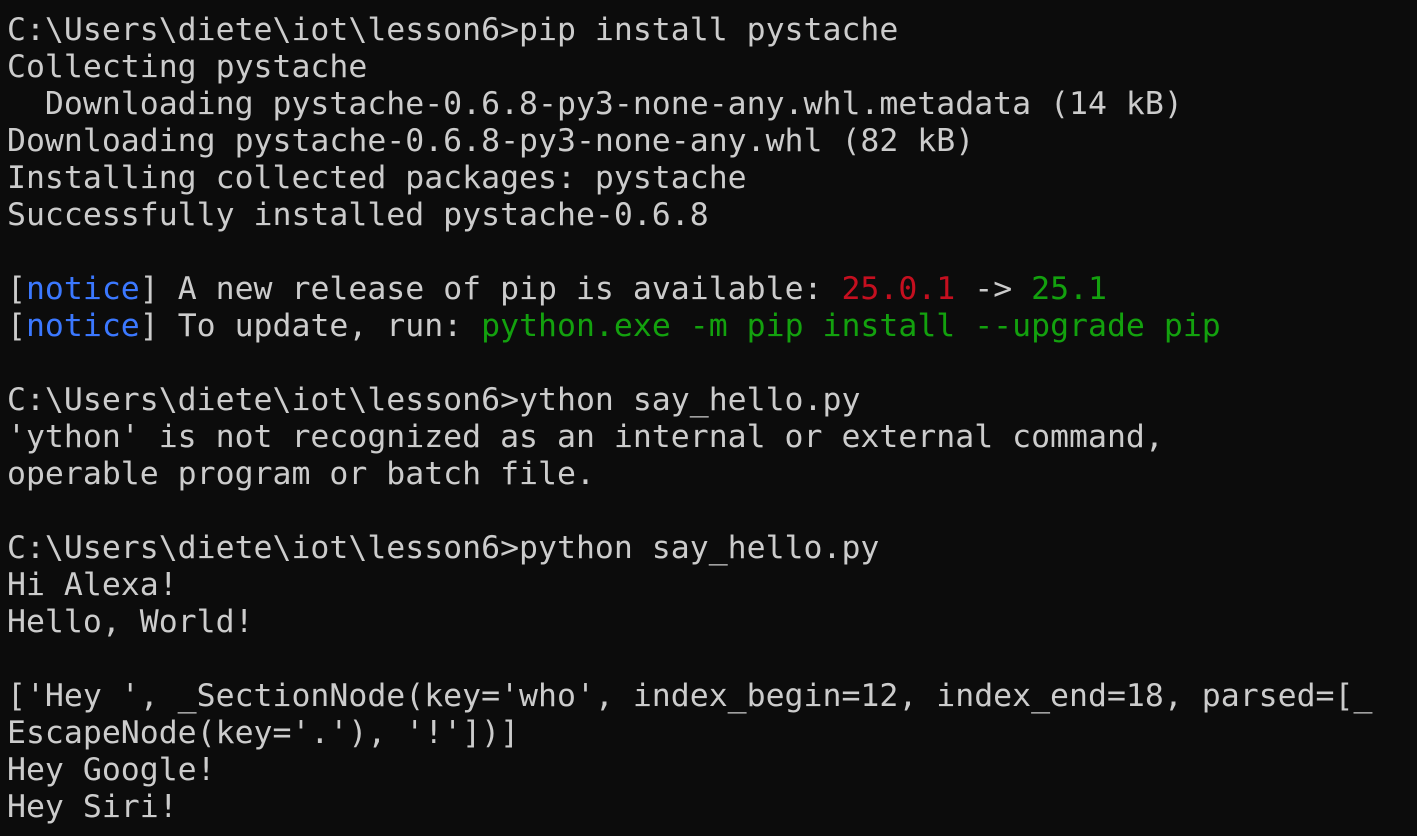 The height and width of the screenshot is (836, 1417). What do you see at coordinates (92, 585) in the screenshot?
I see `output-line: Hi Alexa!` at bounding box center [92, 585].